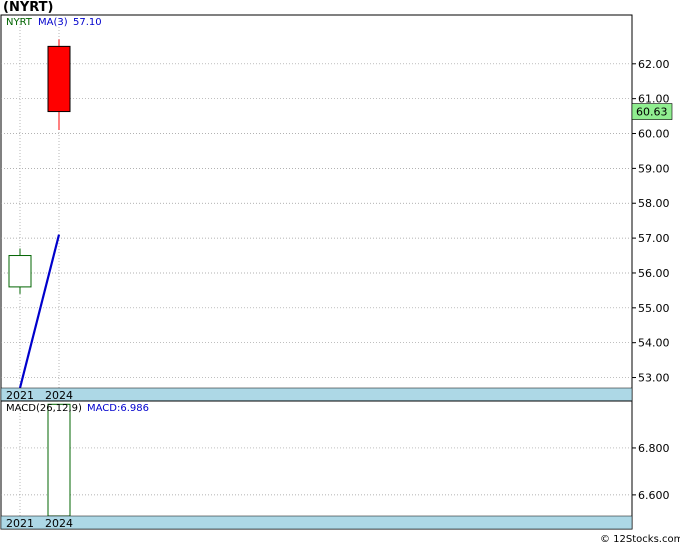 This screenshot has width=680, height=546. Describe the element at coordinates (654, 134) in the screenshot. I see `price-tick-label: 60.00` at that location.